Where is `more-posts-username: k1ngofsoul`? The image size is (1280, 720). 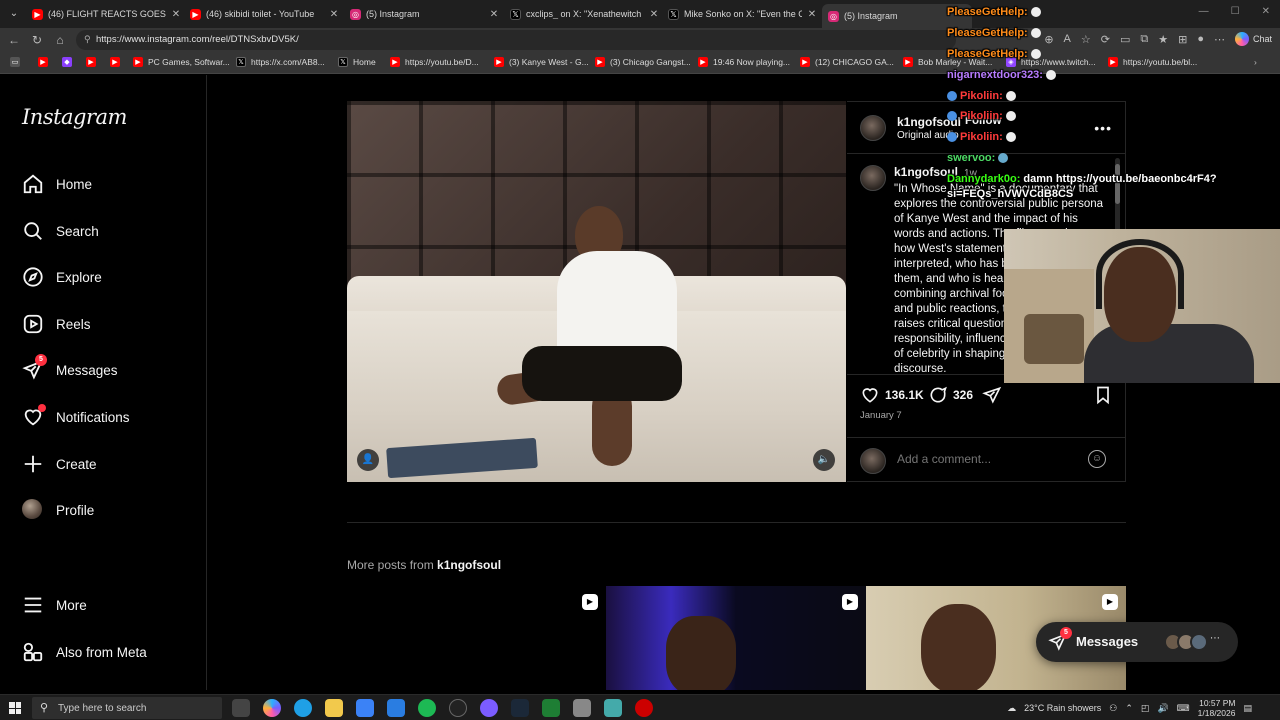 more-posts-username: k1ngofsoul is located at coordinates (469, 565).